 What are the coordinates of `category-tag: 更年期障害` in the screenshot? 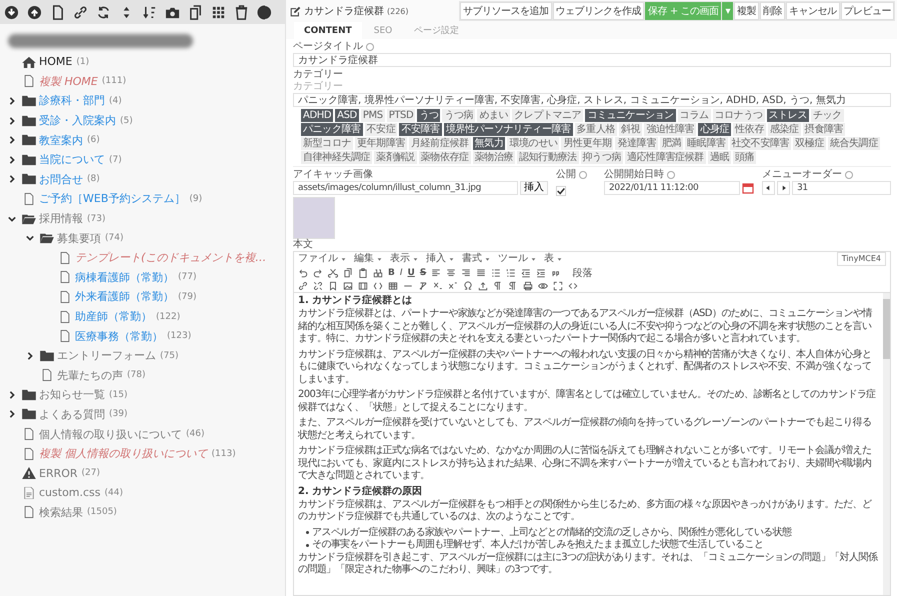 It's located at (381, 143).